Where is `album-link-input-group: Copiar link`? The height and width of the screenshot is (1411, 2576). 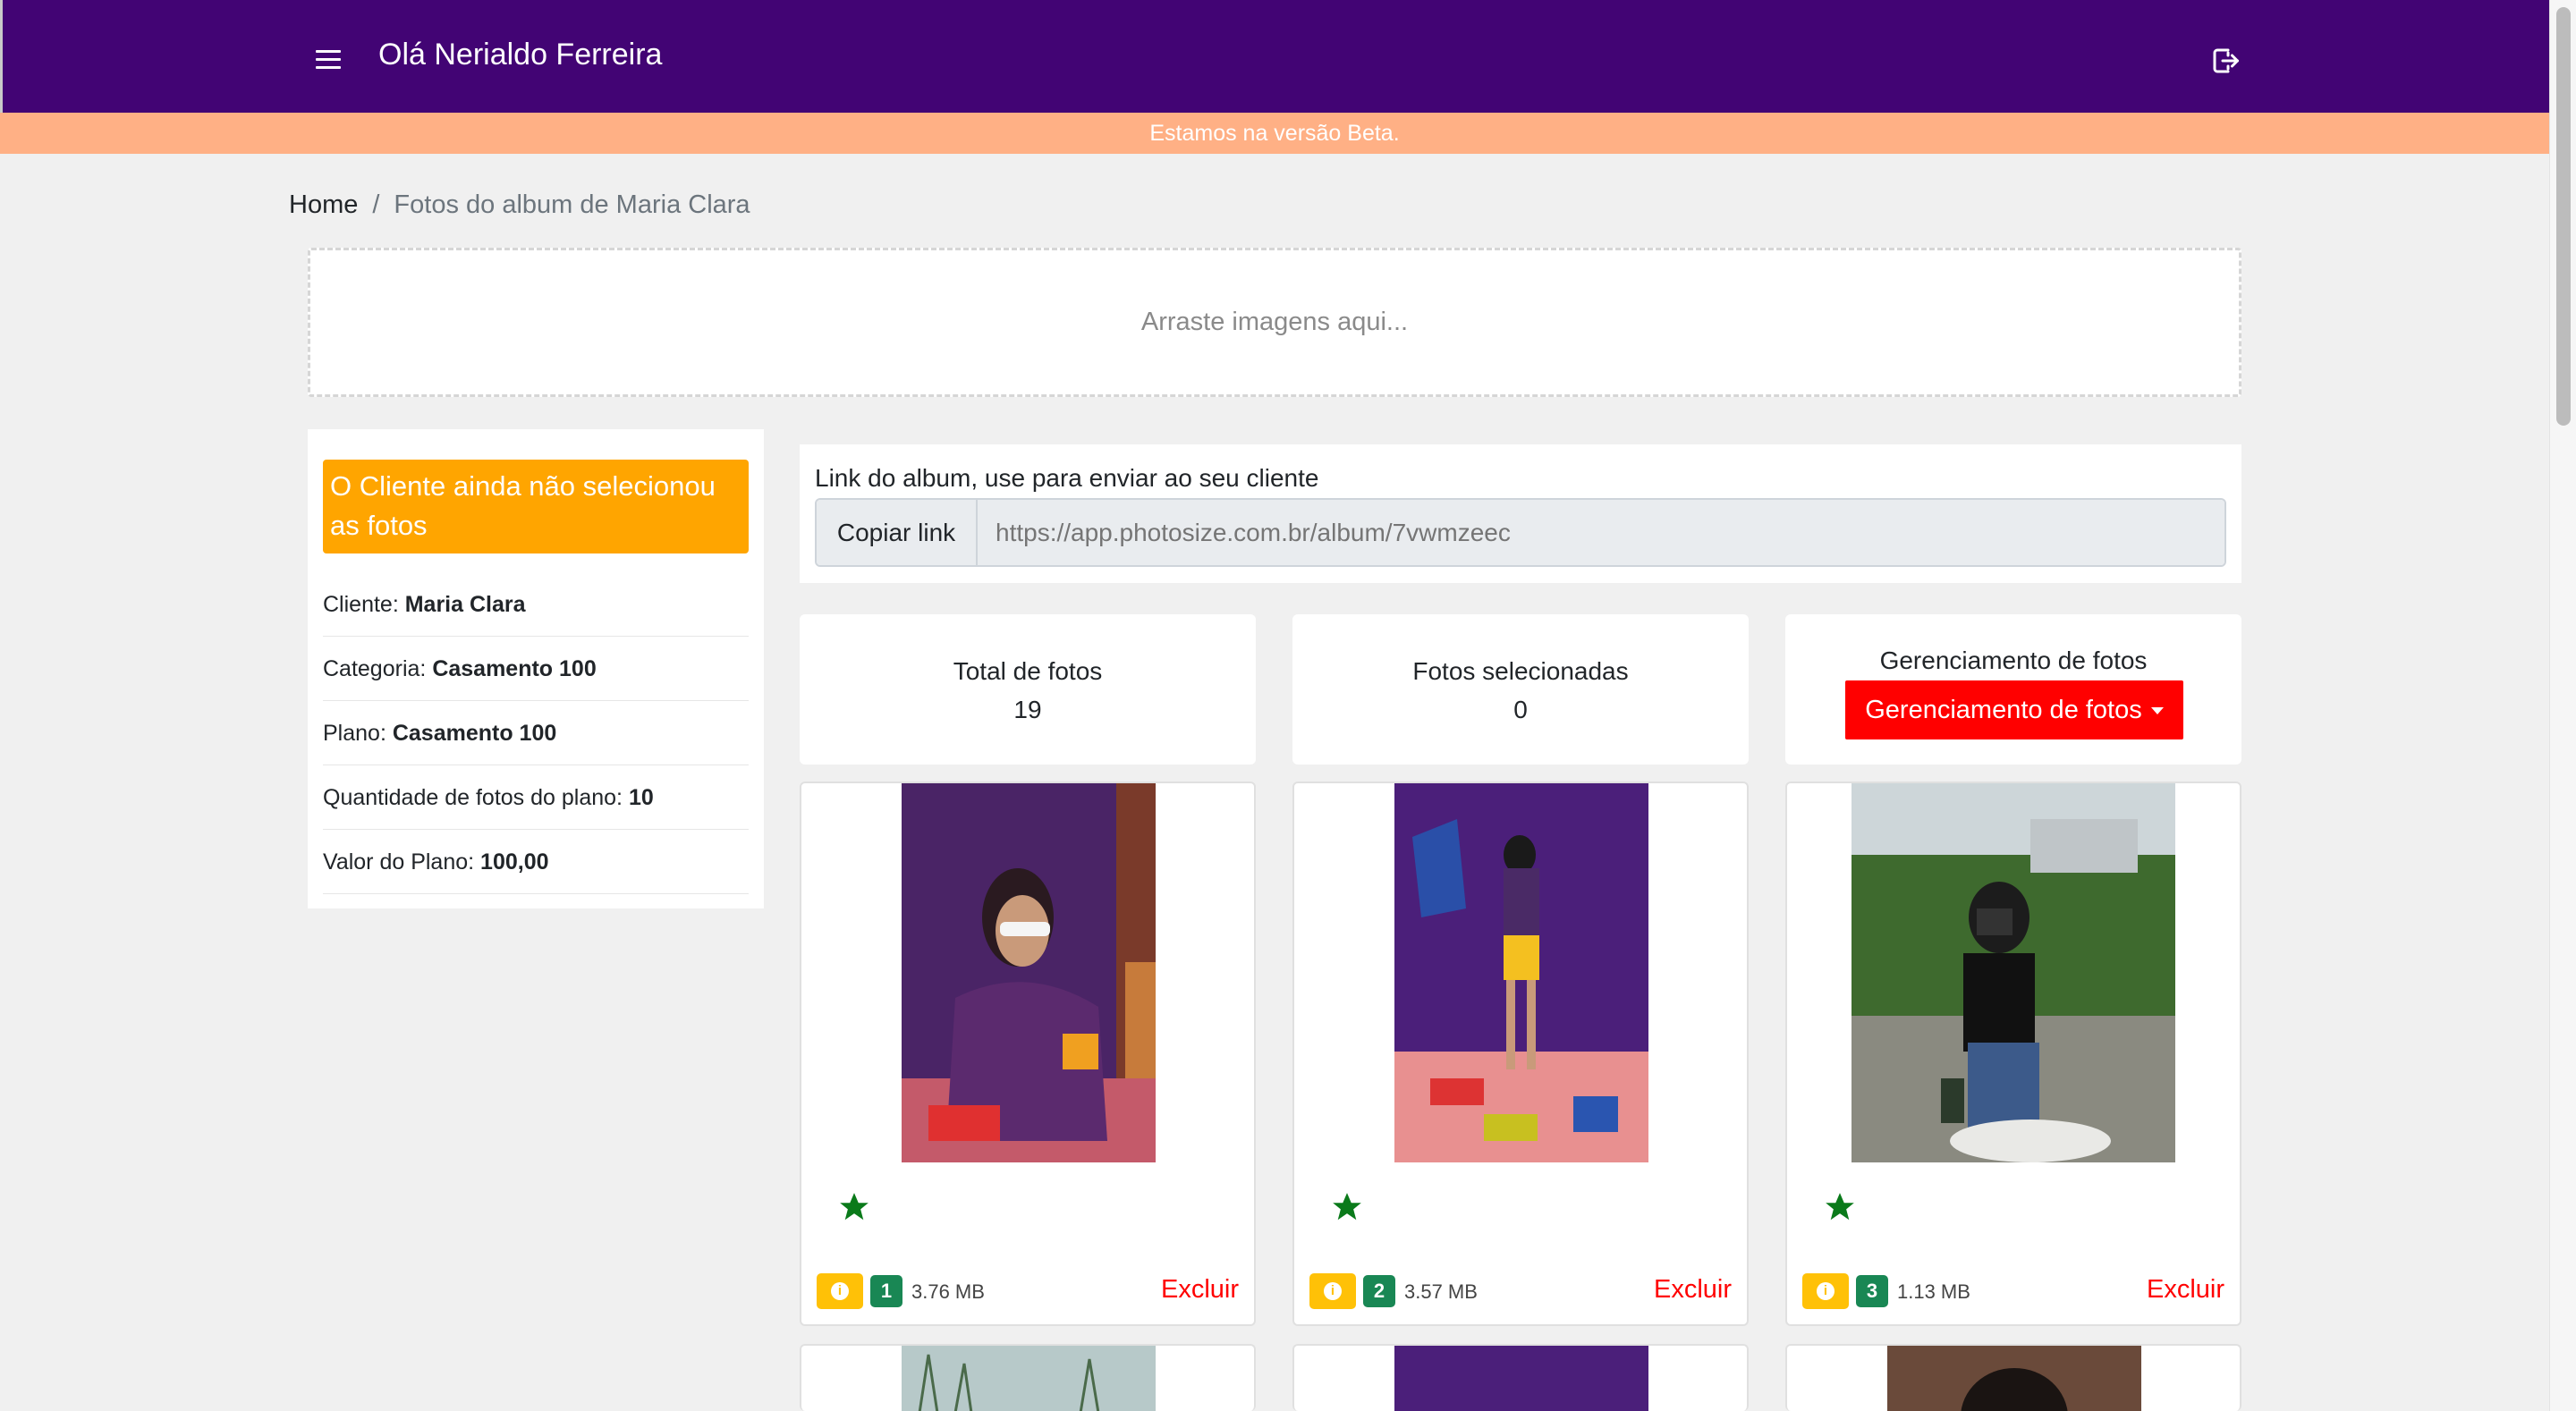 album-link-input-group: Copiar link is located at coordinates (1520, 532).